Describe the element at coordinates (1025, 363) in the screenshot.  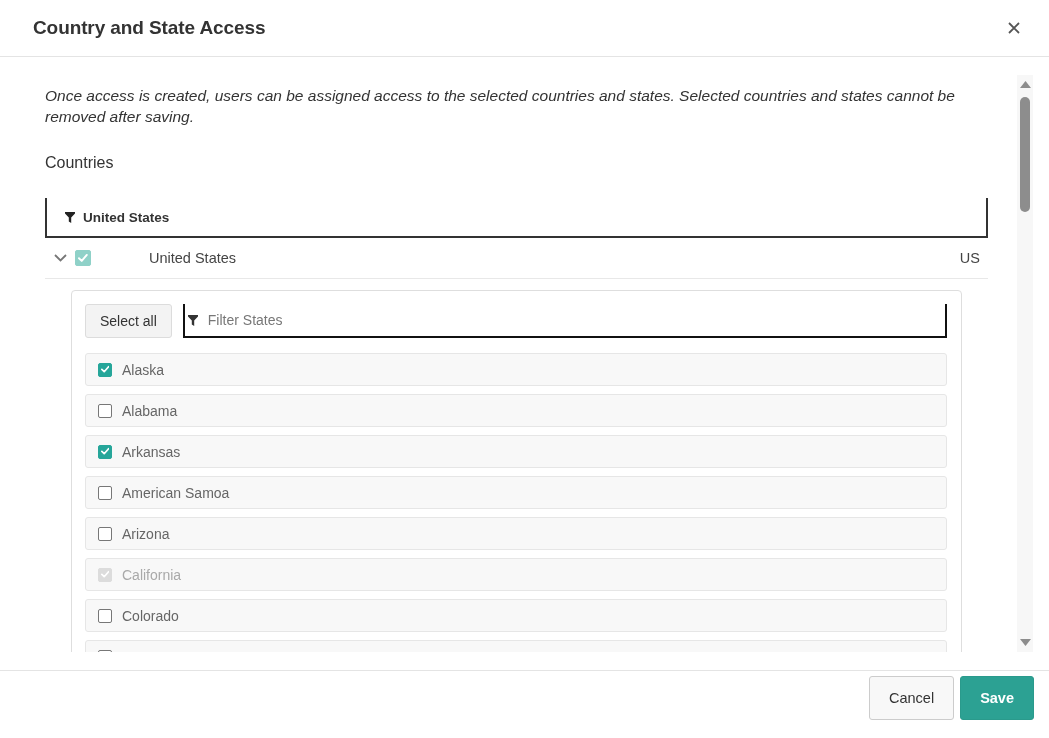
I see `scrollbar` at that location.